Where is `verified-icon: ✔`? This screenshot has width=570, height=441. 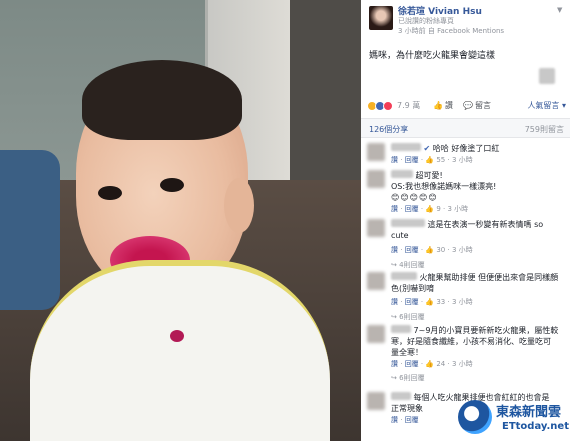 verified-icon: ✔ is located at coordinates (427, 148).